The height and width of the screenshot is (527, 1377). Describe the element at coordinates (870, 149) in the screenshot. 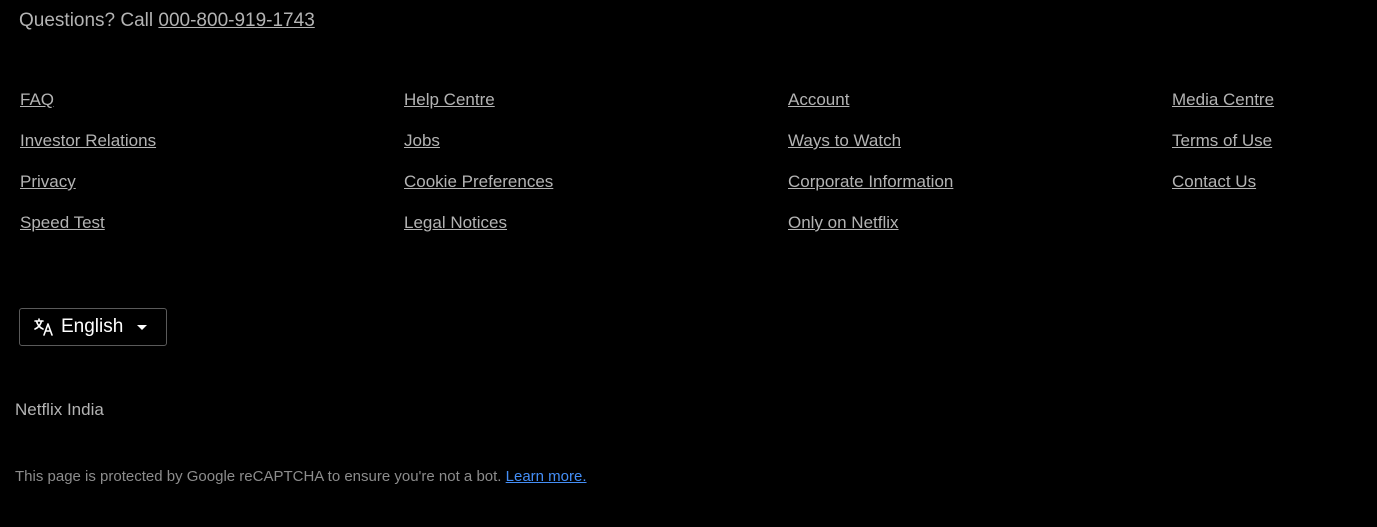

I see `footer-link-ways-to-watch: Ways to Watch` at that location.